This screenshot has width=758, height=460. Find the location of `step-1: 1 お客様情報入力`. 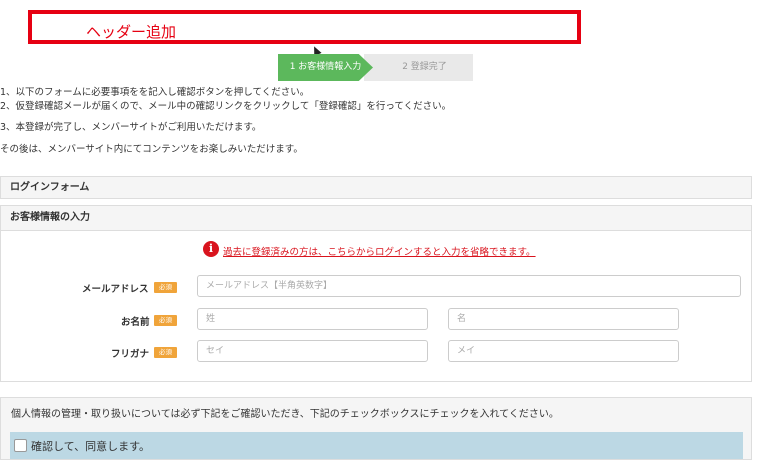

step-1: 1 お客様情報入力 is located at coordinates (325, 67).